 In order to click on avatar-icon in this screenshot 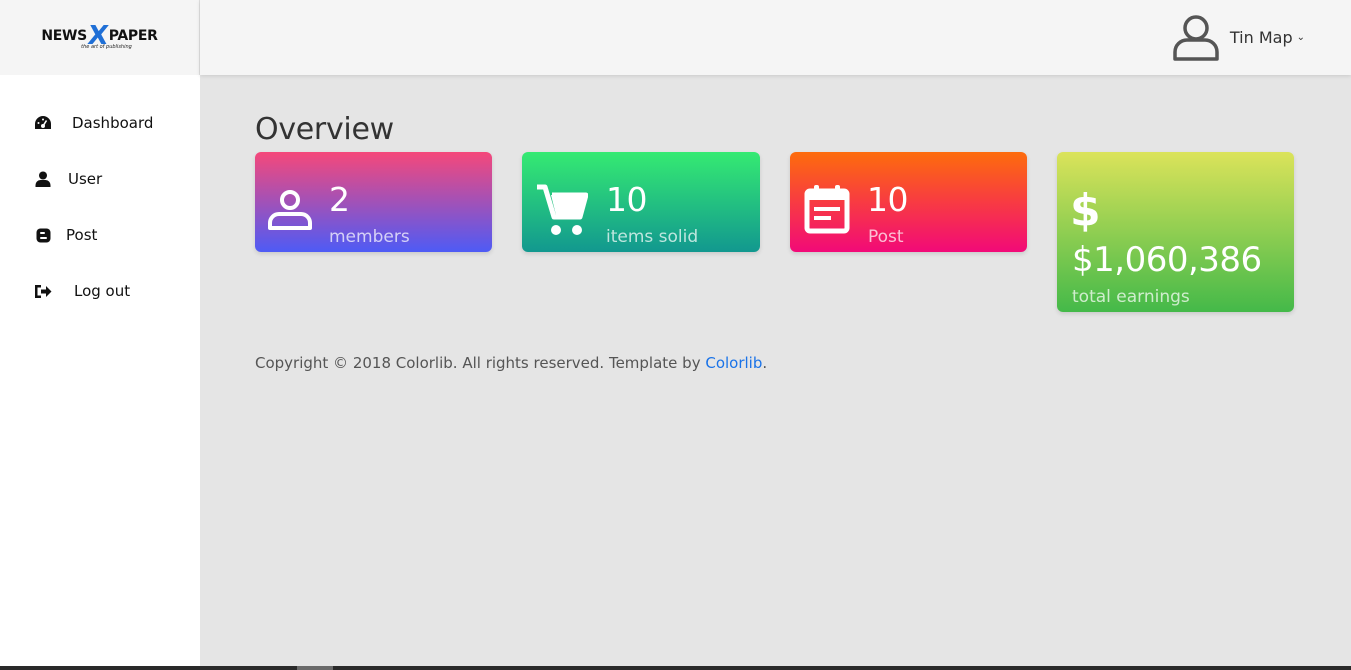, I will do `click(1196, 37)`.